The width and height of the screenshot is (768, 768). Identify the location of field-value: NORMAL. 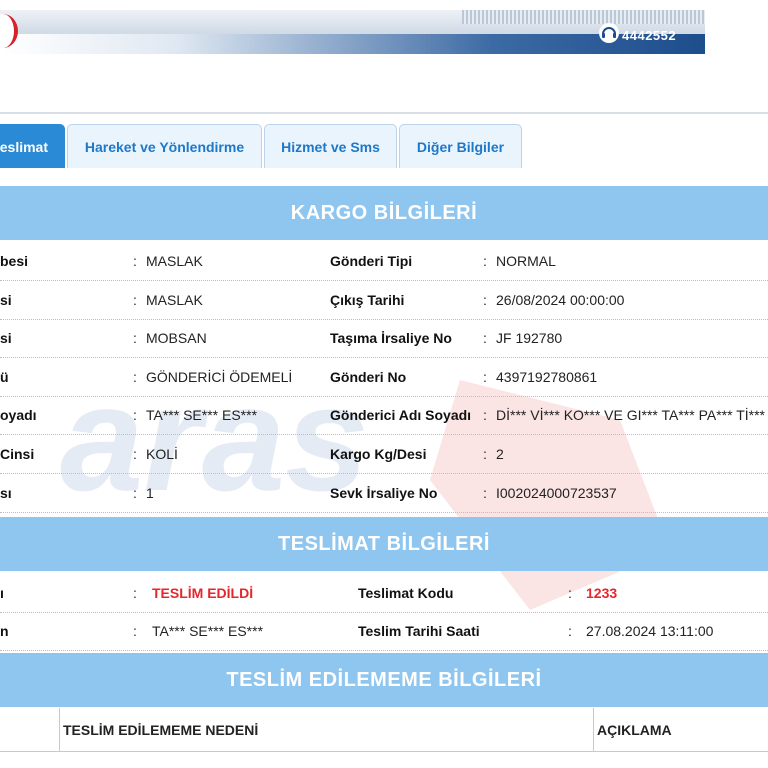
(526, 261).